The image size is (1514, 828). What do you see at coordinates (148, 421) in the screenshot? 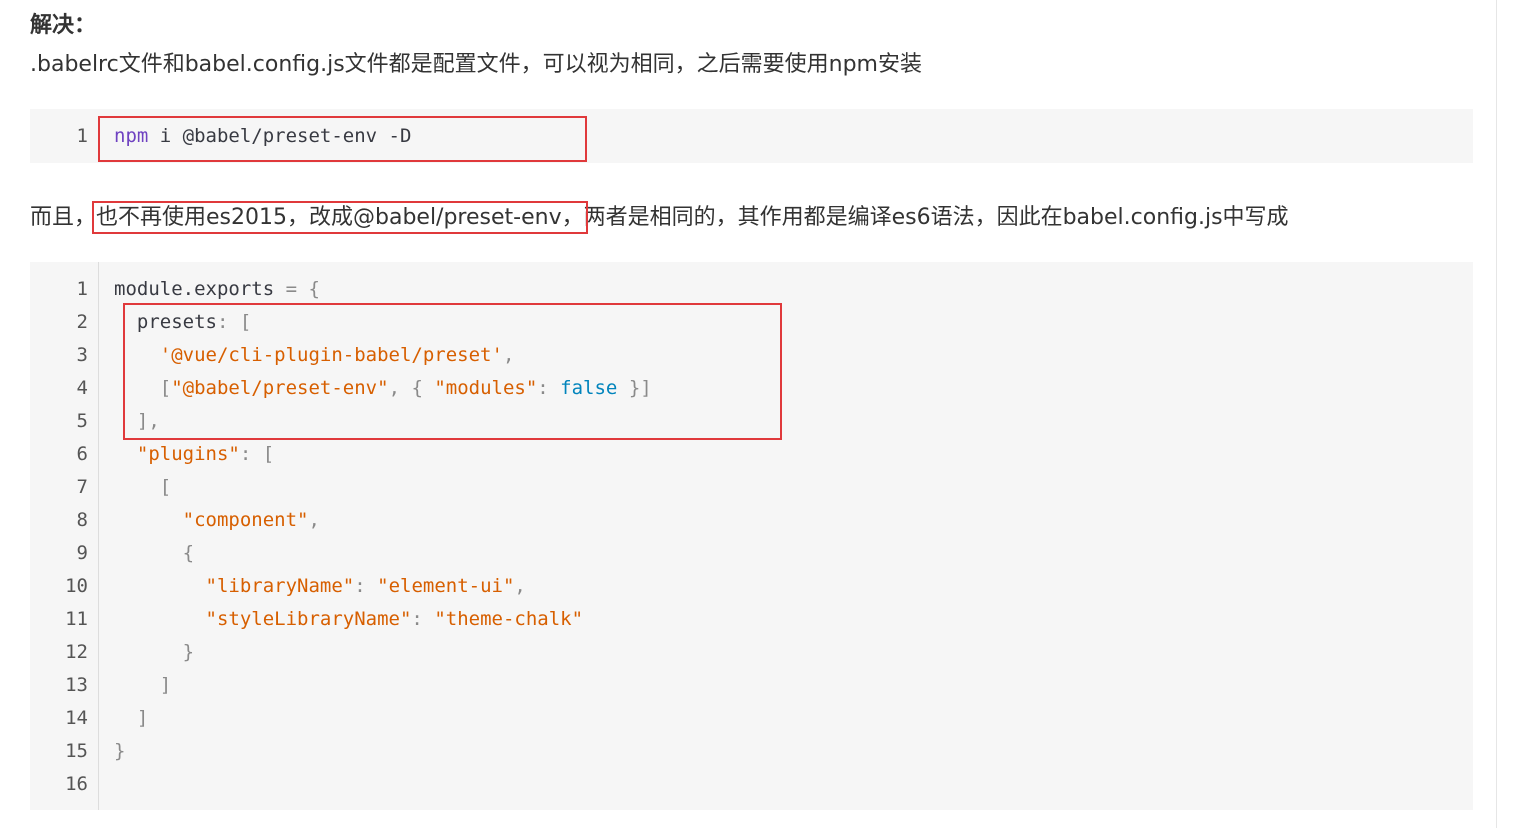
I see `code-token-bracket: ],` at bounding box center [148, 421].